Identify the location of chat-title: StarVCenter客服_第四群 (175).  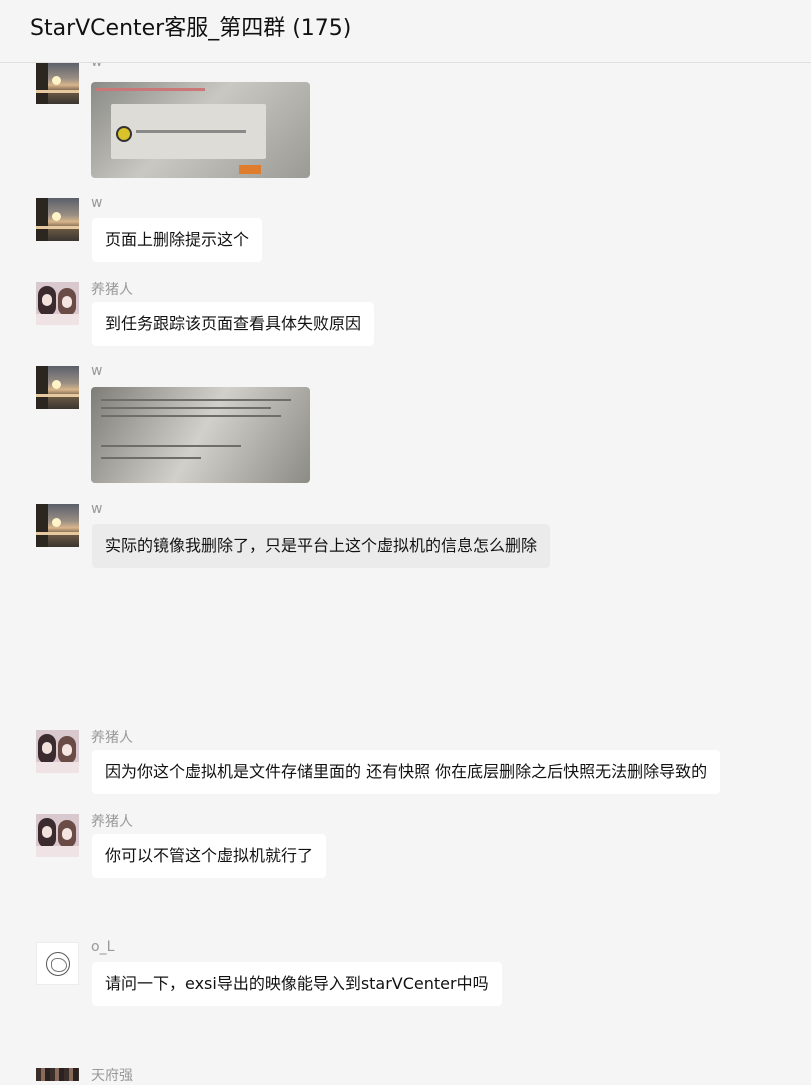
(191, 28).